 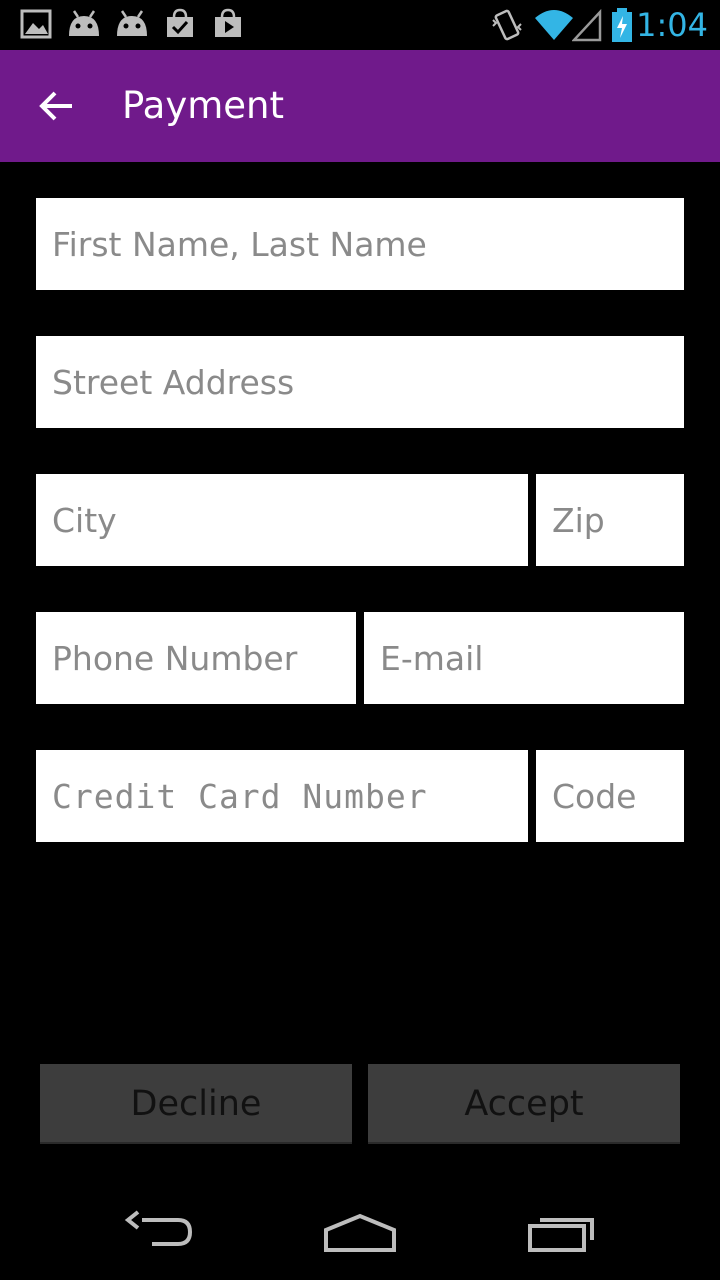 I want to click on signal-icon, so click(x=587, y=25).